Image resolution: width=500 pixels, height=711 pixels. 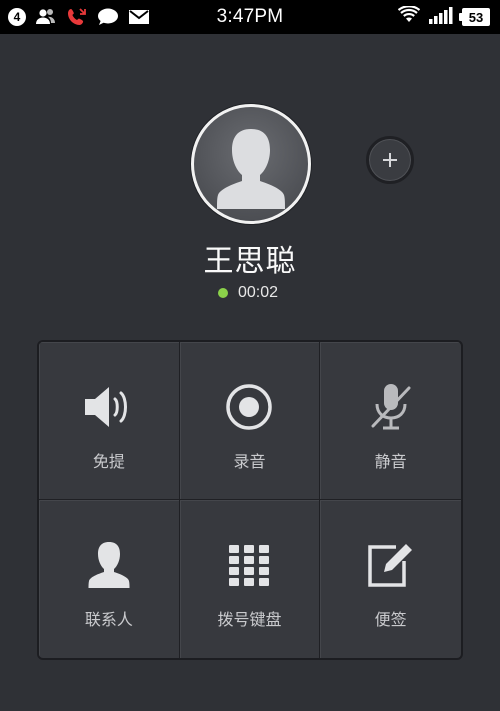 What do you see at coordinates (249, 407) in the screenshot?
I see `record-icon` at bounding box center [249, 407].